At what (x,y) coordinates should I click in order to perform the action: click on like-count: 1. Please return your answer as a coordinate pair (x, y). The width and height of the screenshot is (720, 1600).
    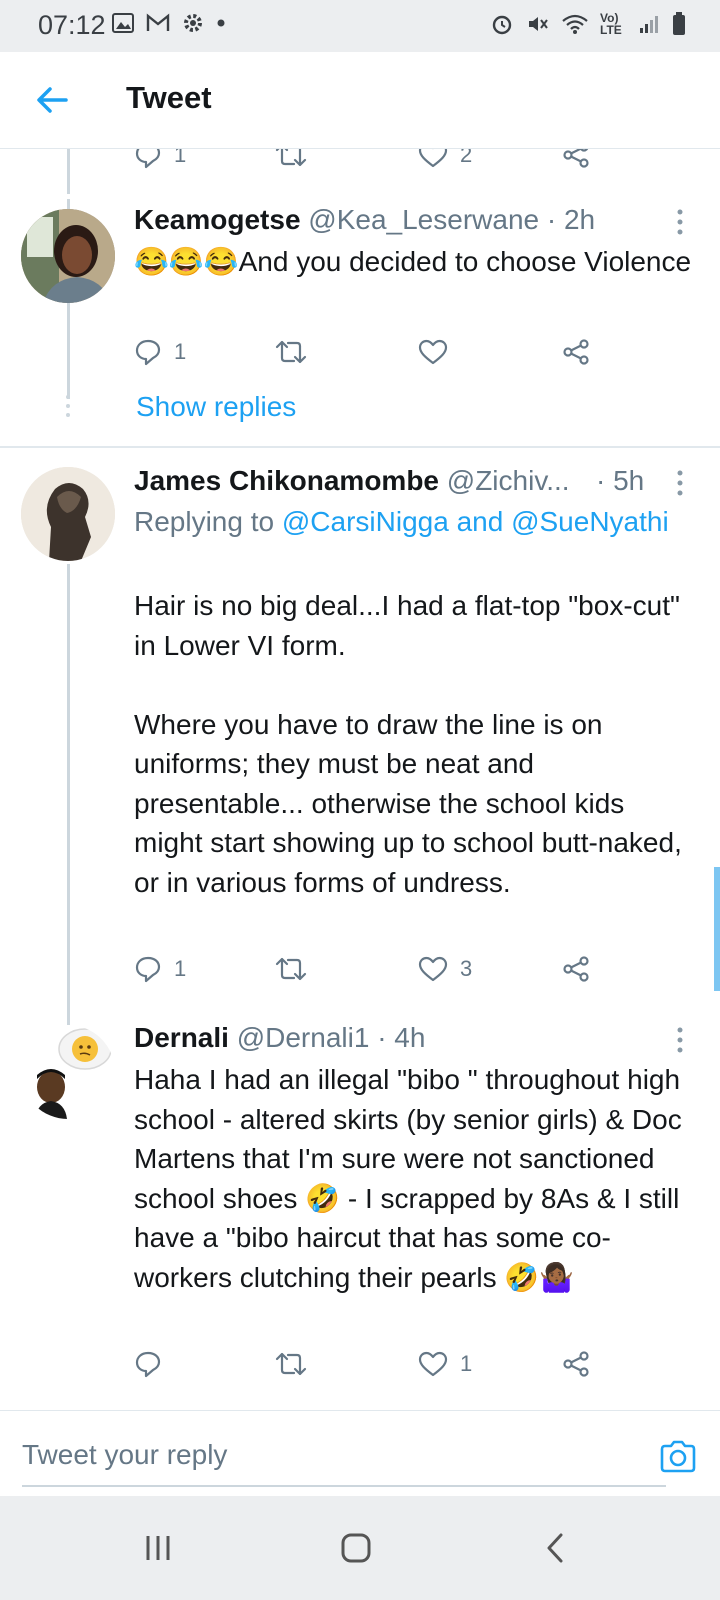
    Looking at the image, I should click on (466, 1363).